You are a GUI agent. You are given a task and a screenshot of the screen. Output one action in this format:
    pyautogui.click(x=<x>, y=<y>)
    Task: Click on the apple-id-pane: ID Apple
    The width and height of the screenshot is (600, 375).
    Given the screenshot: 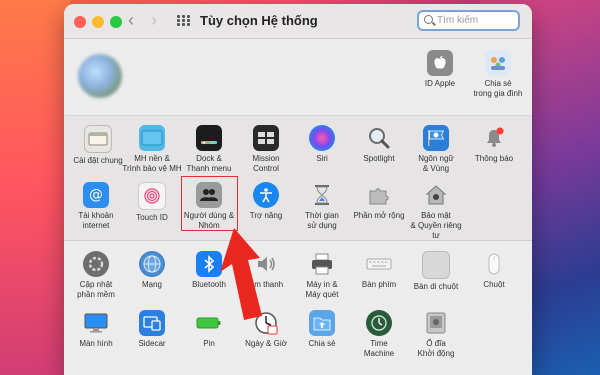 What is the action you would take?
    pyautogui.click(x=440, y=69)
    